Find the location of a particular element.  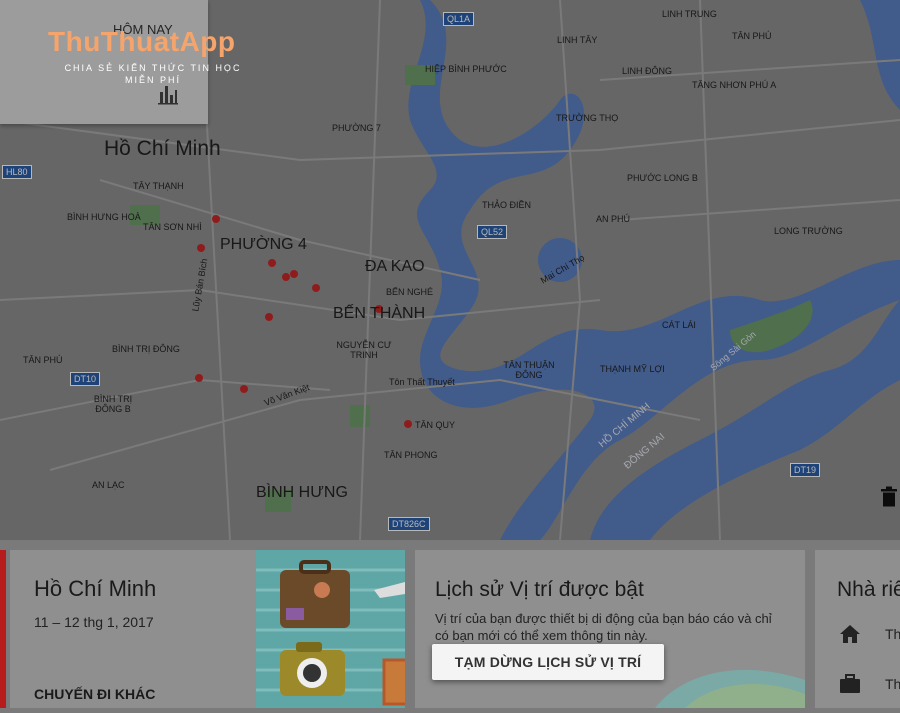

map-label-small: AN PHÚ is located at coordinates (613, 219).